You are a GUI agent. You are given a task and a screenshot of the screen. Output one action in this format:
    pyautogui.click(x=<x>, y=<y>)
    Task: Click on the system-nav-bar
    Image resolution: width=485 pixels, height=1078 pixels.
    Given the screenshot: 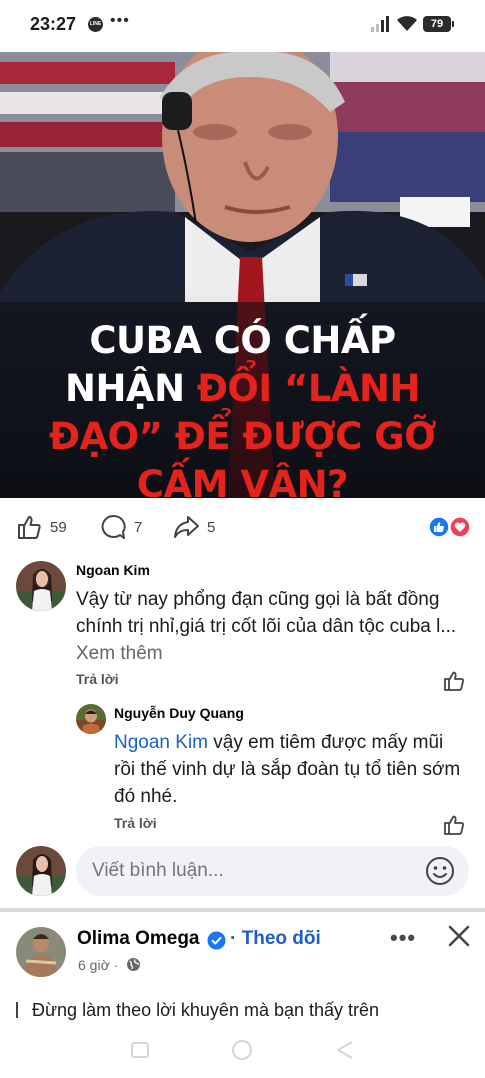 What is the action you would take?
    pyautogui.click(x=242, y=1053)
    